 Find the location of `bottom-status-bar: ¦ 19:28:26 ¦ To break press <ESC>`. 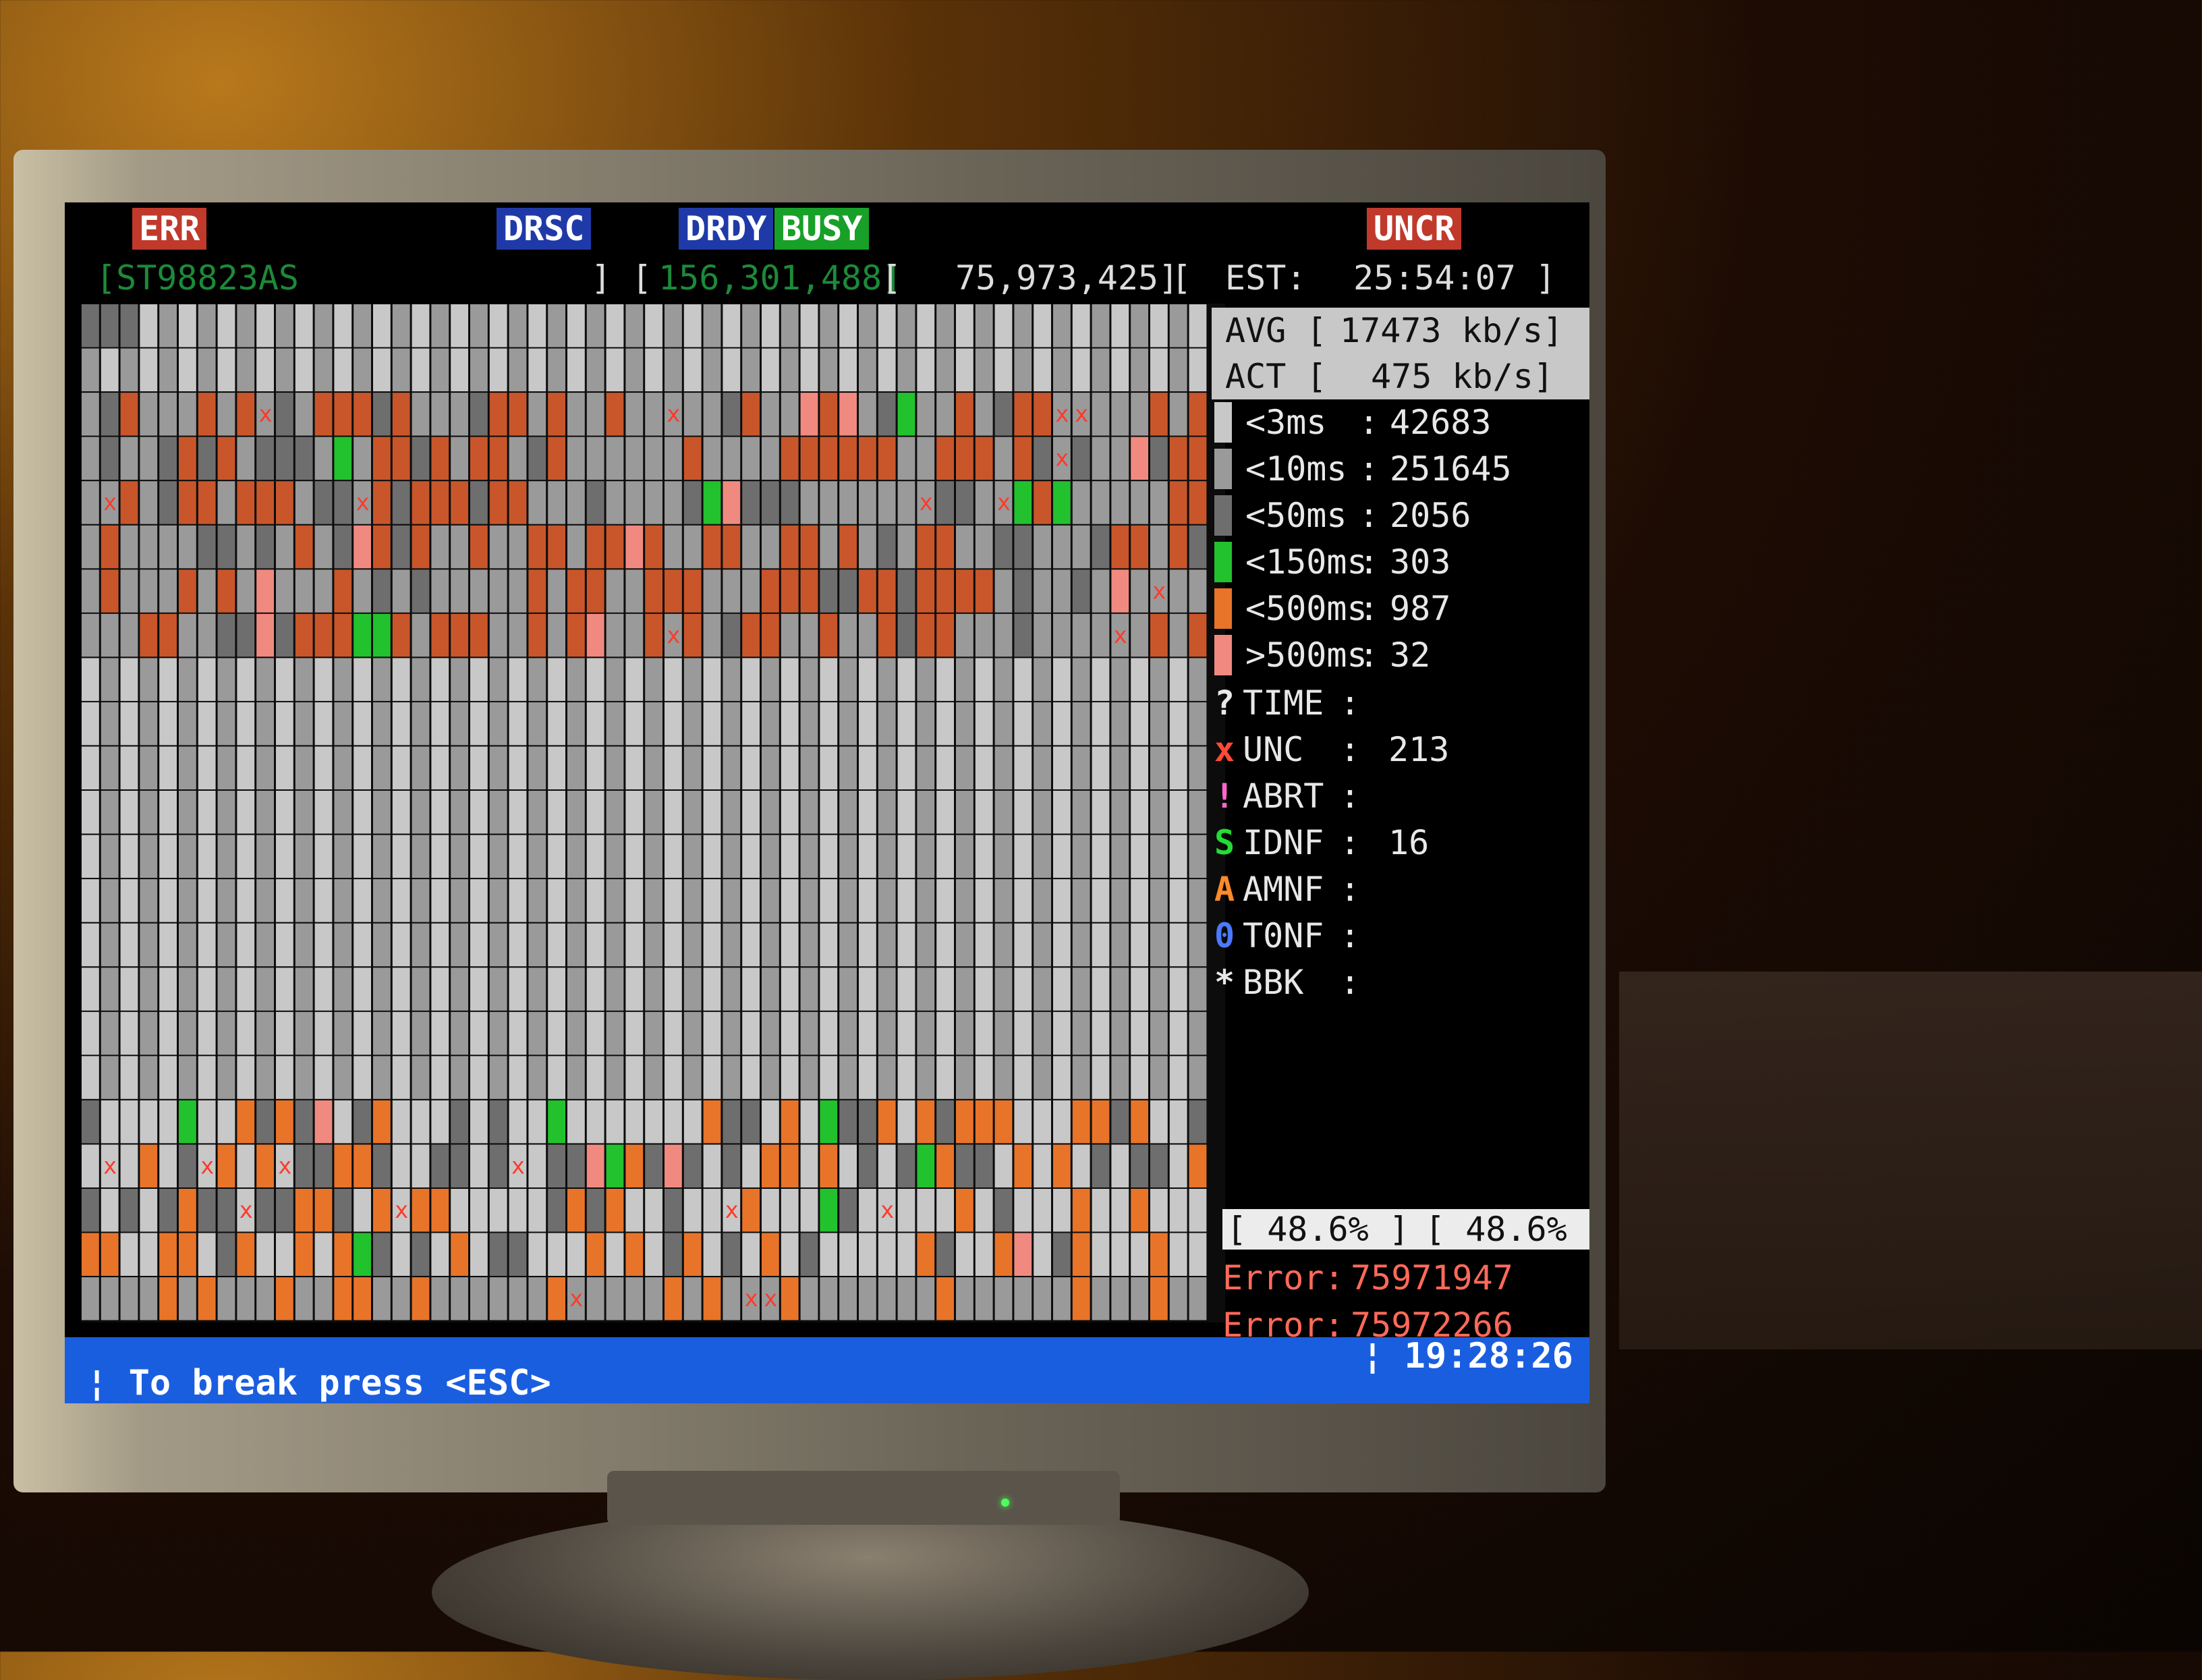

bottom-status-bar: ¦ 19:28:26 ¦ To break press <ESC> is located at coordinates (827, 1370).